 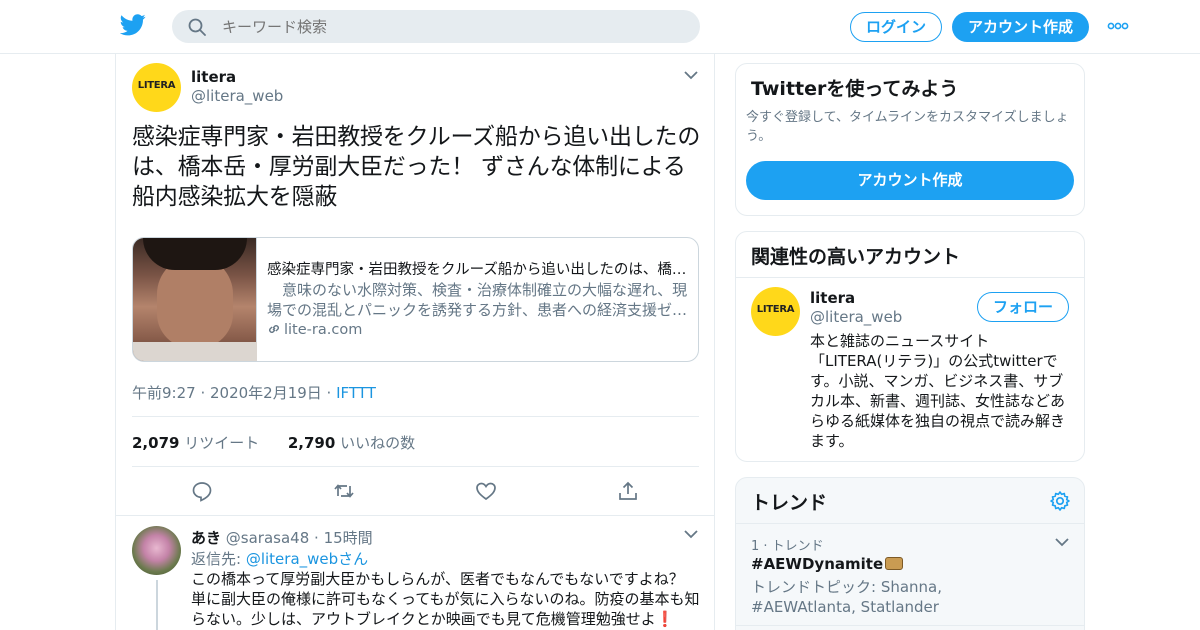 What do you see at coordinates (1118, 26) in the screenshot?
I see `more-options-icon` at bounding box center [1118, 26].